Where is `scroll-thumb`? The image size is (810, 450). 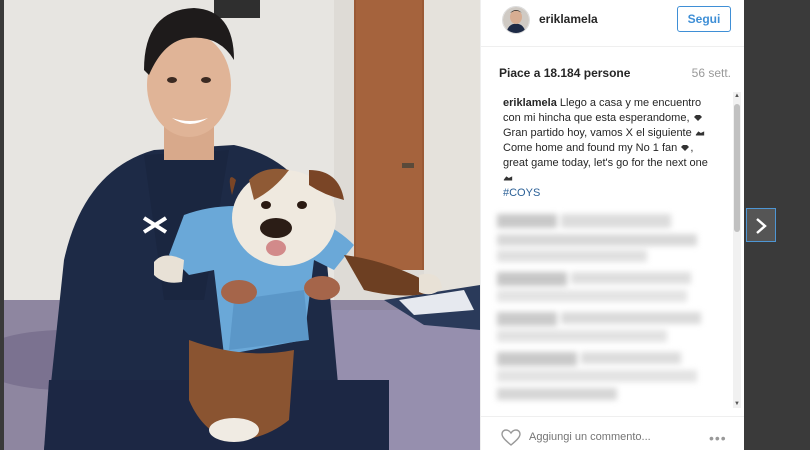 scroll-thumb is located at coordinates (737, 168).